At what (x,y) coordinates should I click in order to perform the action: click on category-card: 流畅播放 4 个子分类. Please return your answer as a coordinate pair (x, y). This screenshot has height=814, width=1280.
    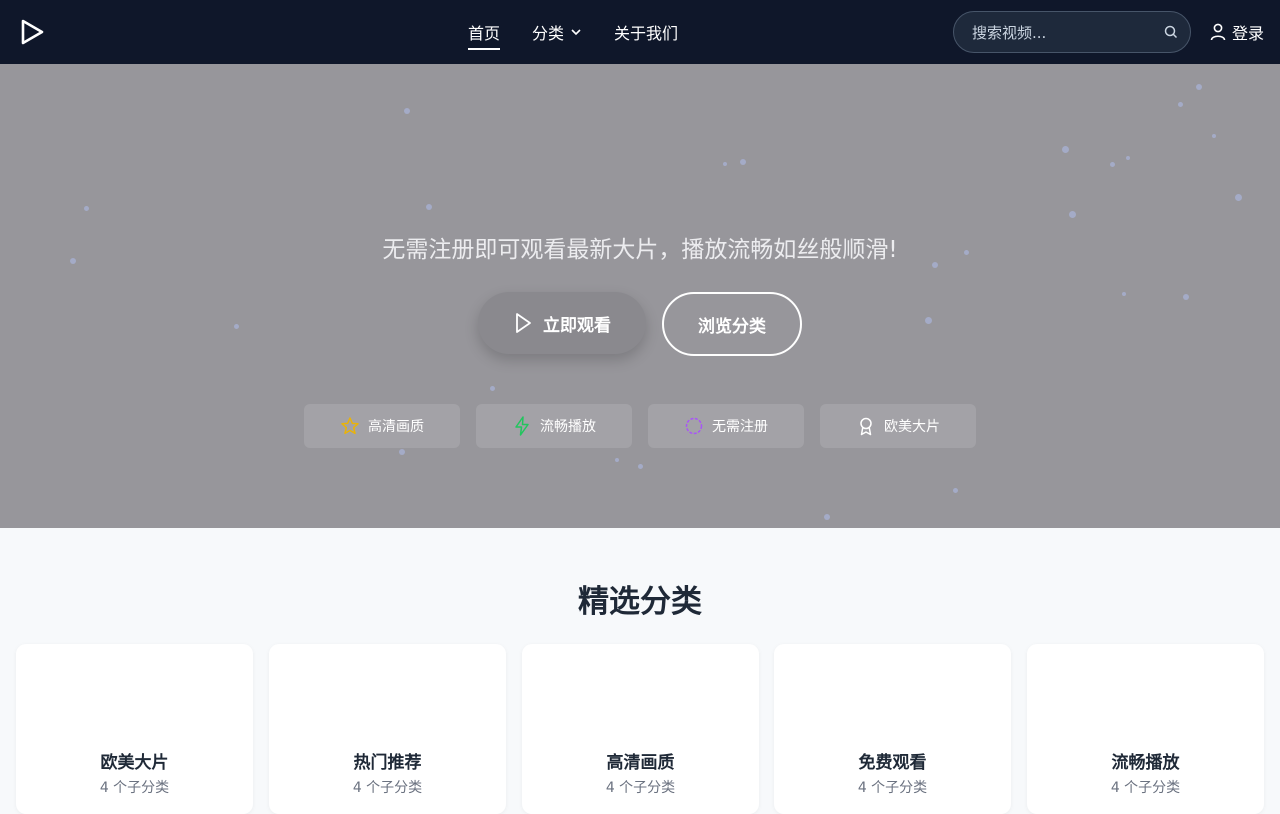
    Looking at the image, I should click on (1145, 729).